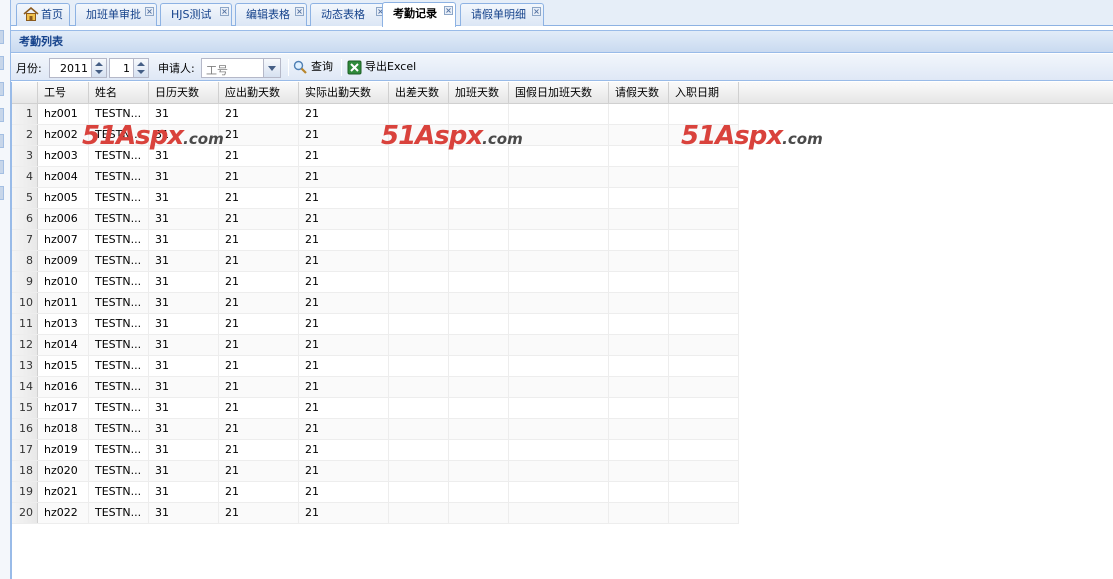  What do you see at coordinates (271, 68) in the screenshot?
I see `chevron-down-icon` at bounding box center [271, 68].